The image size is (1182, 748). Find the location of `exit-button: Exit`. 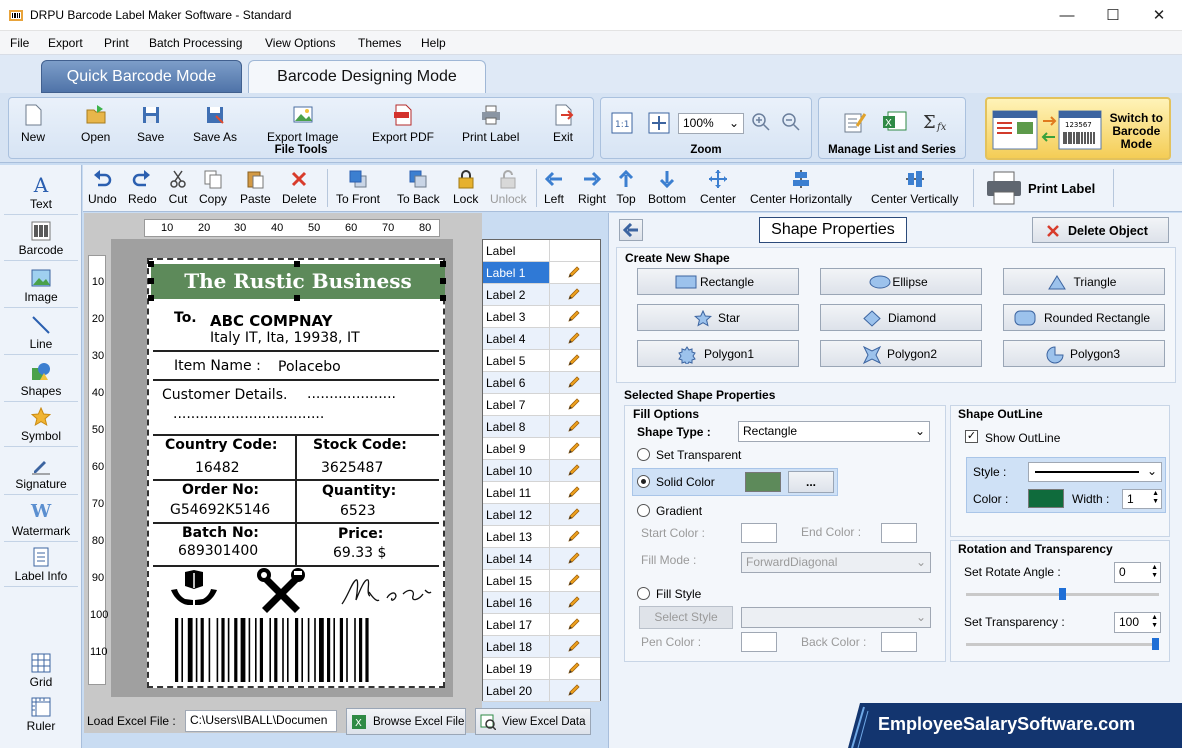

exit-button: Exit is located at coordinates (563, 124).